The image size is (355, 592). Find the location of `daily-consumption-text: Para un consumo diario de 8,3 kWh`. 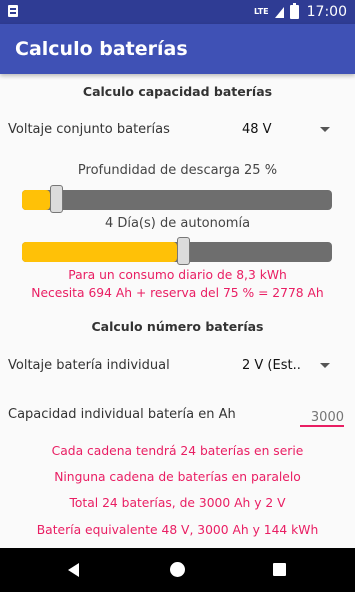

daily-consumption-text: Para un consumo diario de 8,3 kWh is located at coordinates (177, 275).